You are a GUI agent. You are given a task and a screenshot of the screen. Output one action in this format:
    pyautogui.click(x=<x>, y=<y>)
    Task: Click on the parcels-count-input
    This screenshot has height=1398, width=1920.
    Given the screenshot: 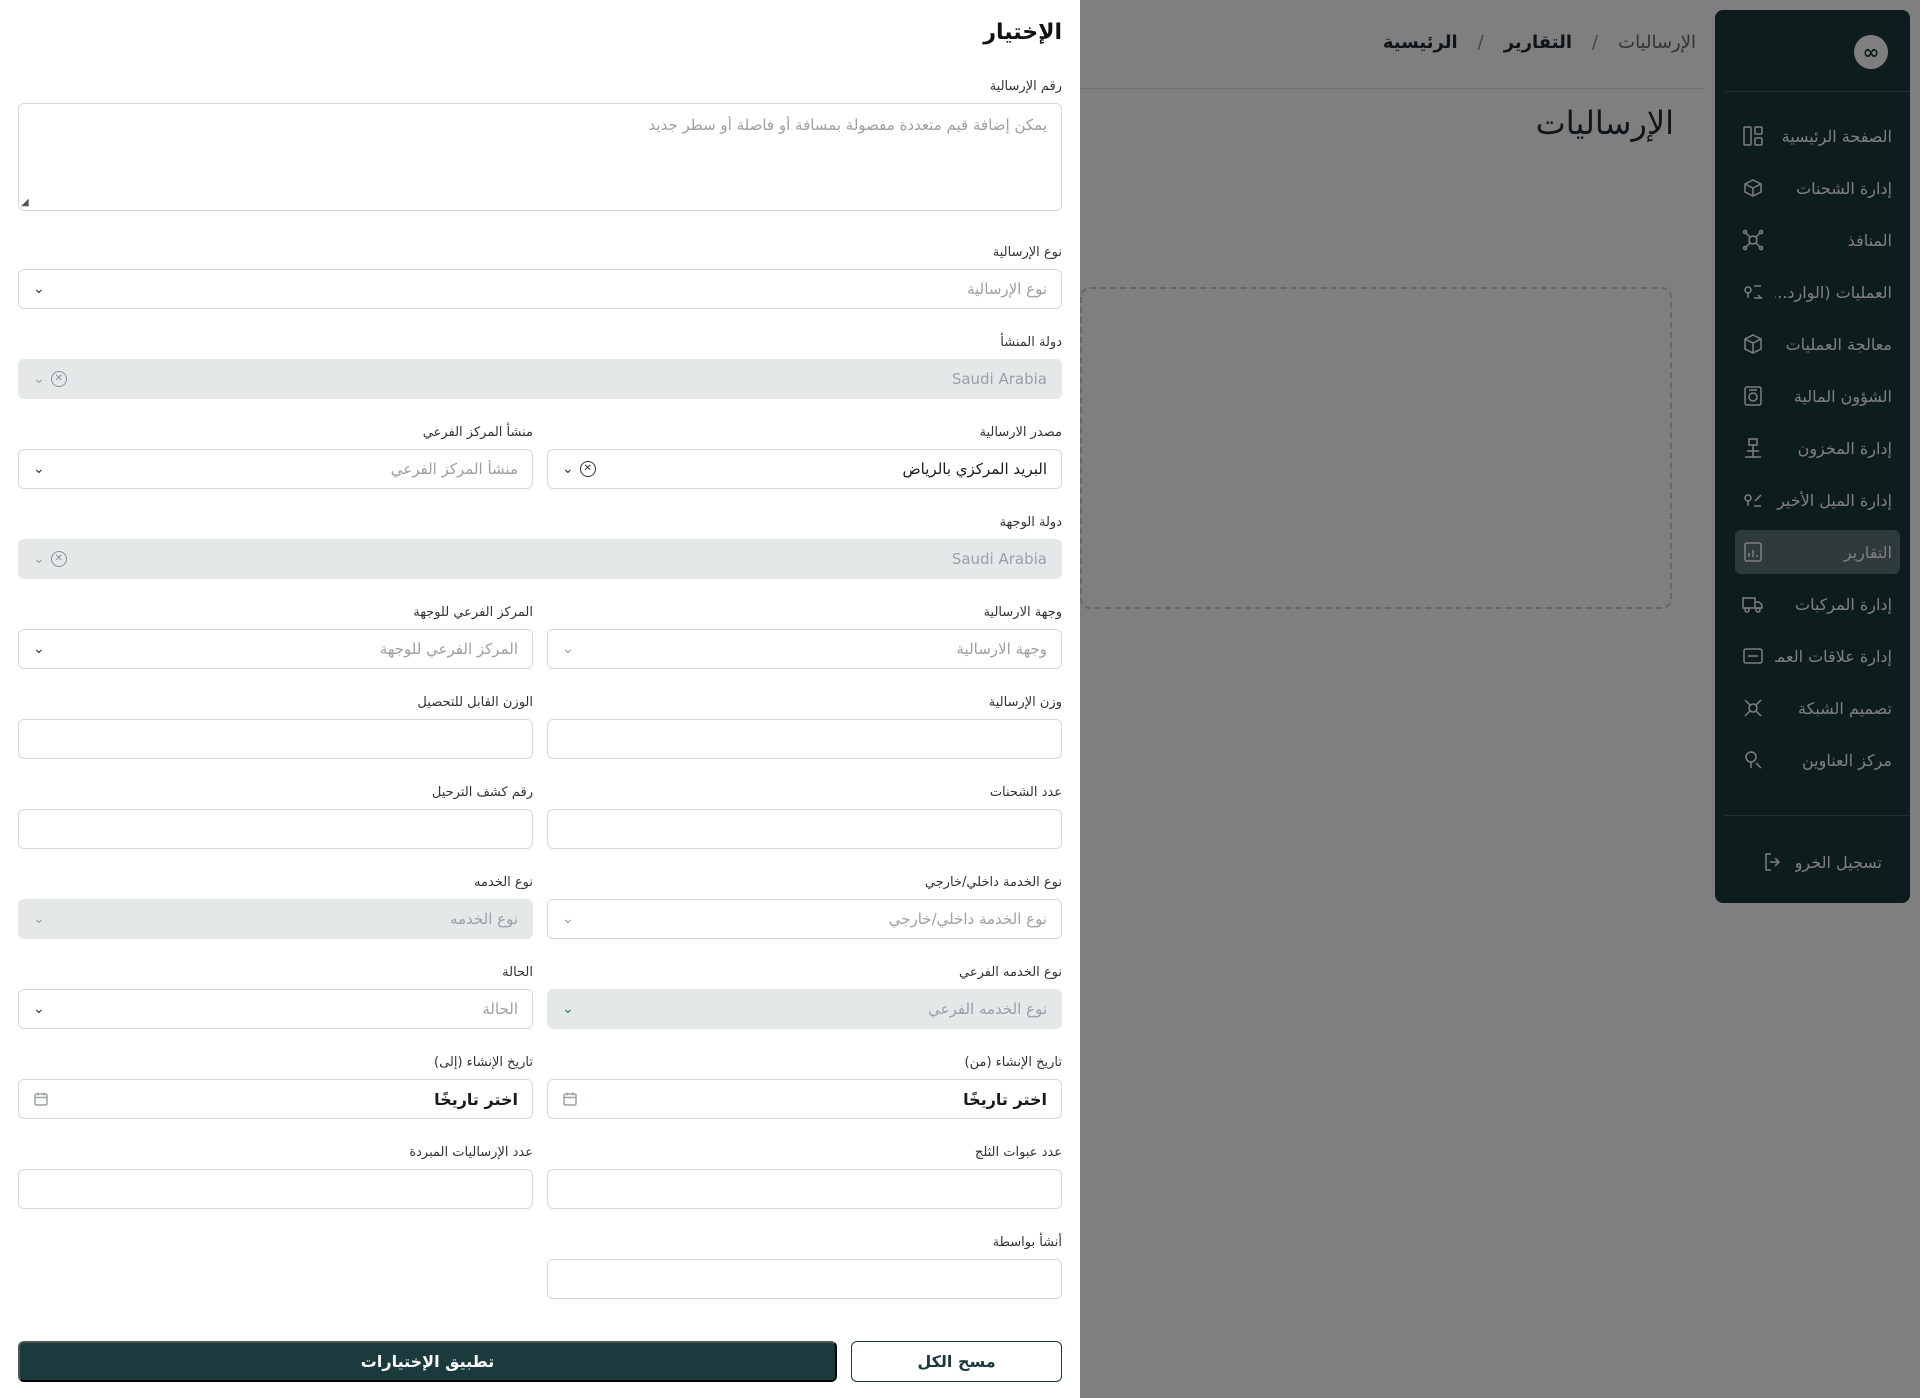 What is the action you would take?
    pyautogui.click(x=804, y=829)
    